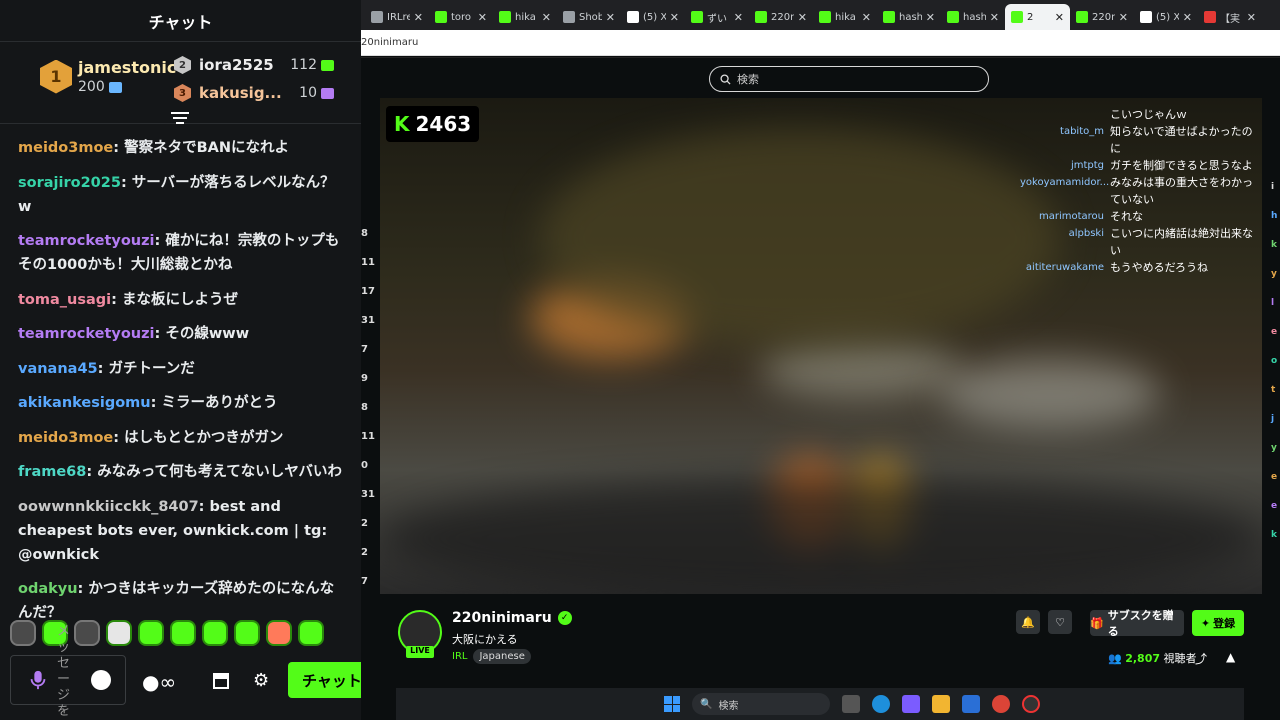  Describe the element at coordinates (1201, 658) in the screenshot. I see `share-icon: ⤴` at that location.